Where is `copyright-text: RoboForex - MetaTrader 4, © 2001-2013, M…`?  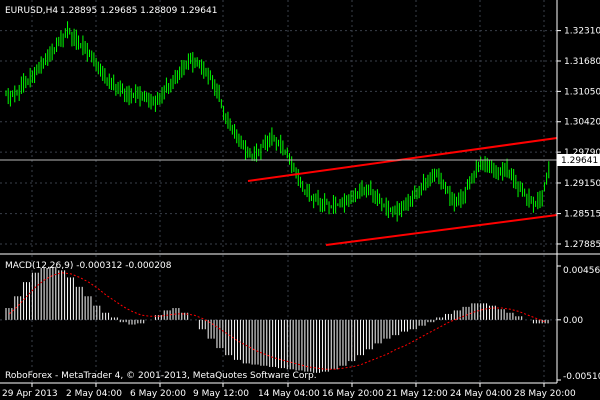
copyright-text: RoboForex - MetaTrader 4, © 2001-2013, M… is located at coordinates (161, 376).